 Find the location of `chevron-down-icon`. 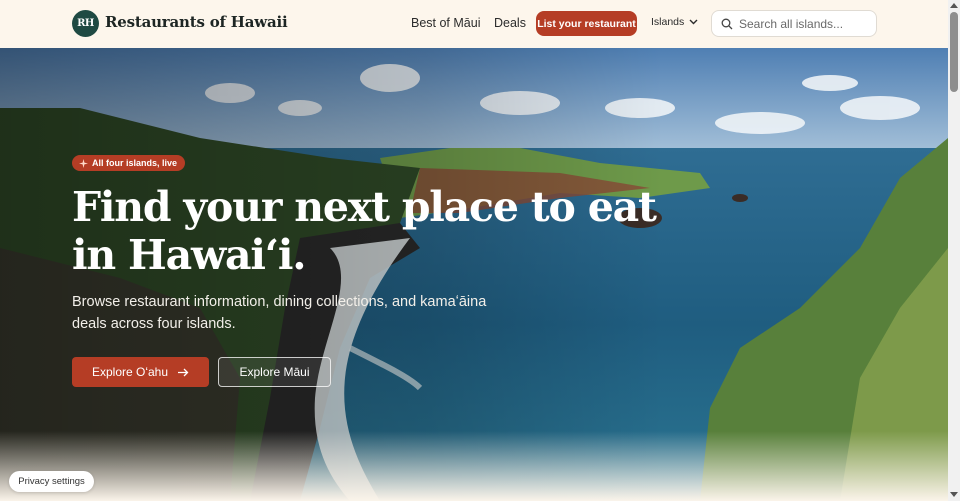

chevron-down-icon is located at coordinates (693, 22).